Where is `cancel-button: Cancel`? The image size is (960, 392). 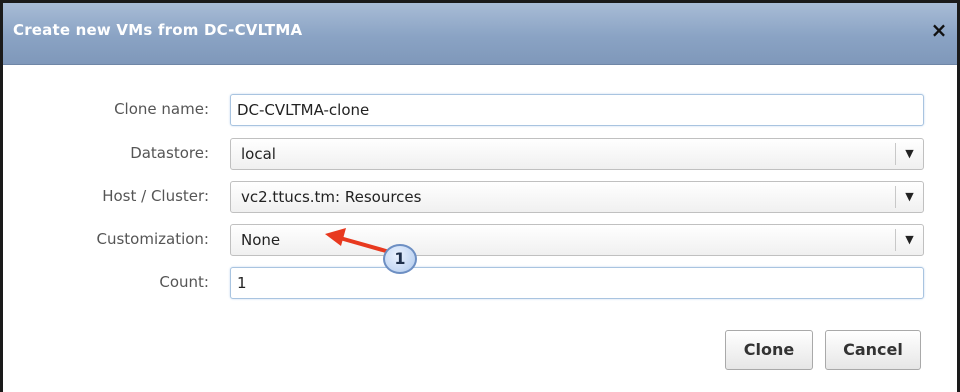 cancel-button: Cancel is located at coordinates (873, 350).